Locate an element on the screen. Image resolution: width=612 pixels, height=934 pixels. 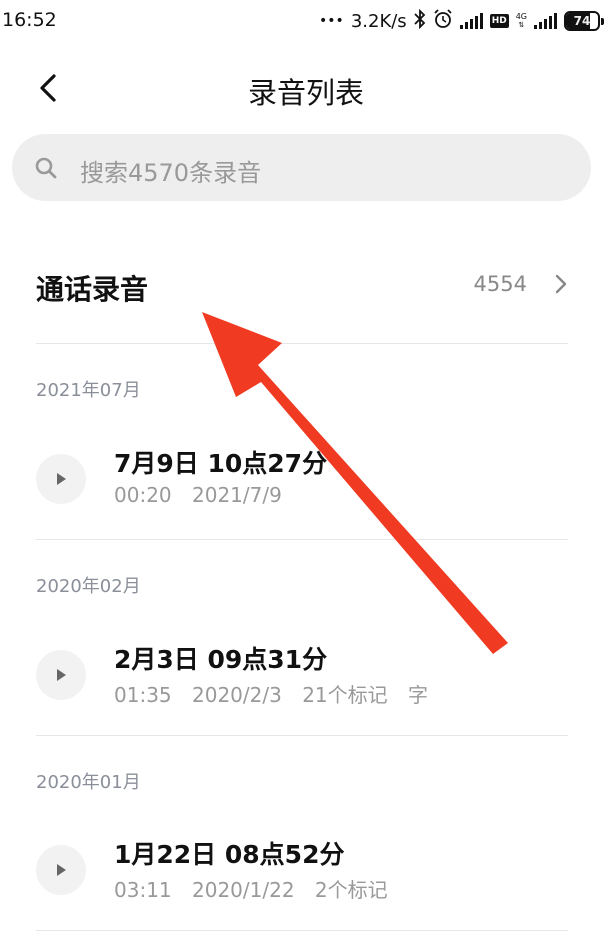
recording-item: 7月9日 10点27分 00:20 2021/7/9 is located at coordinates (306, 480).